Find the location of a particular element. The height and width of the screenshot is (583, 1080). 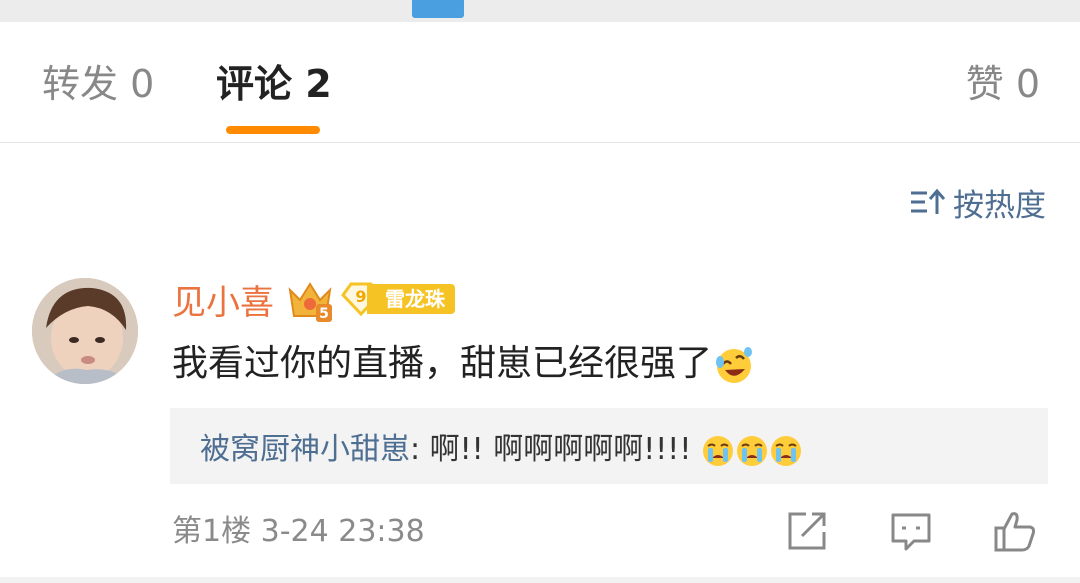

comment-meta: 第1楼 3-24 23:38 is located at coordinates (298, 531).